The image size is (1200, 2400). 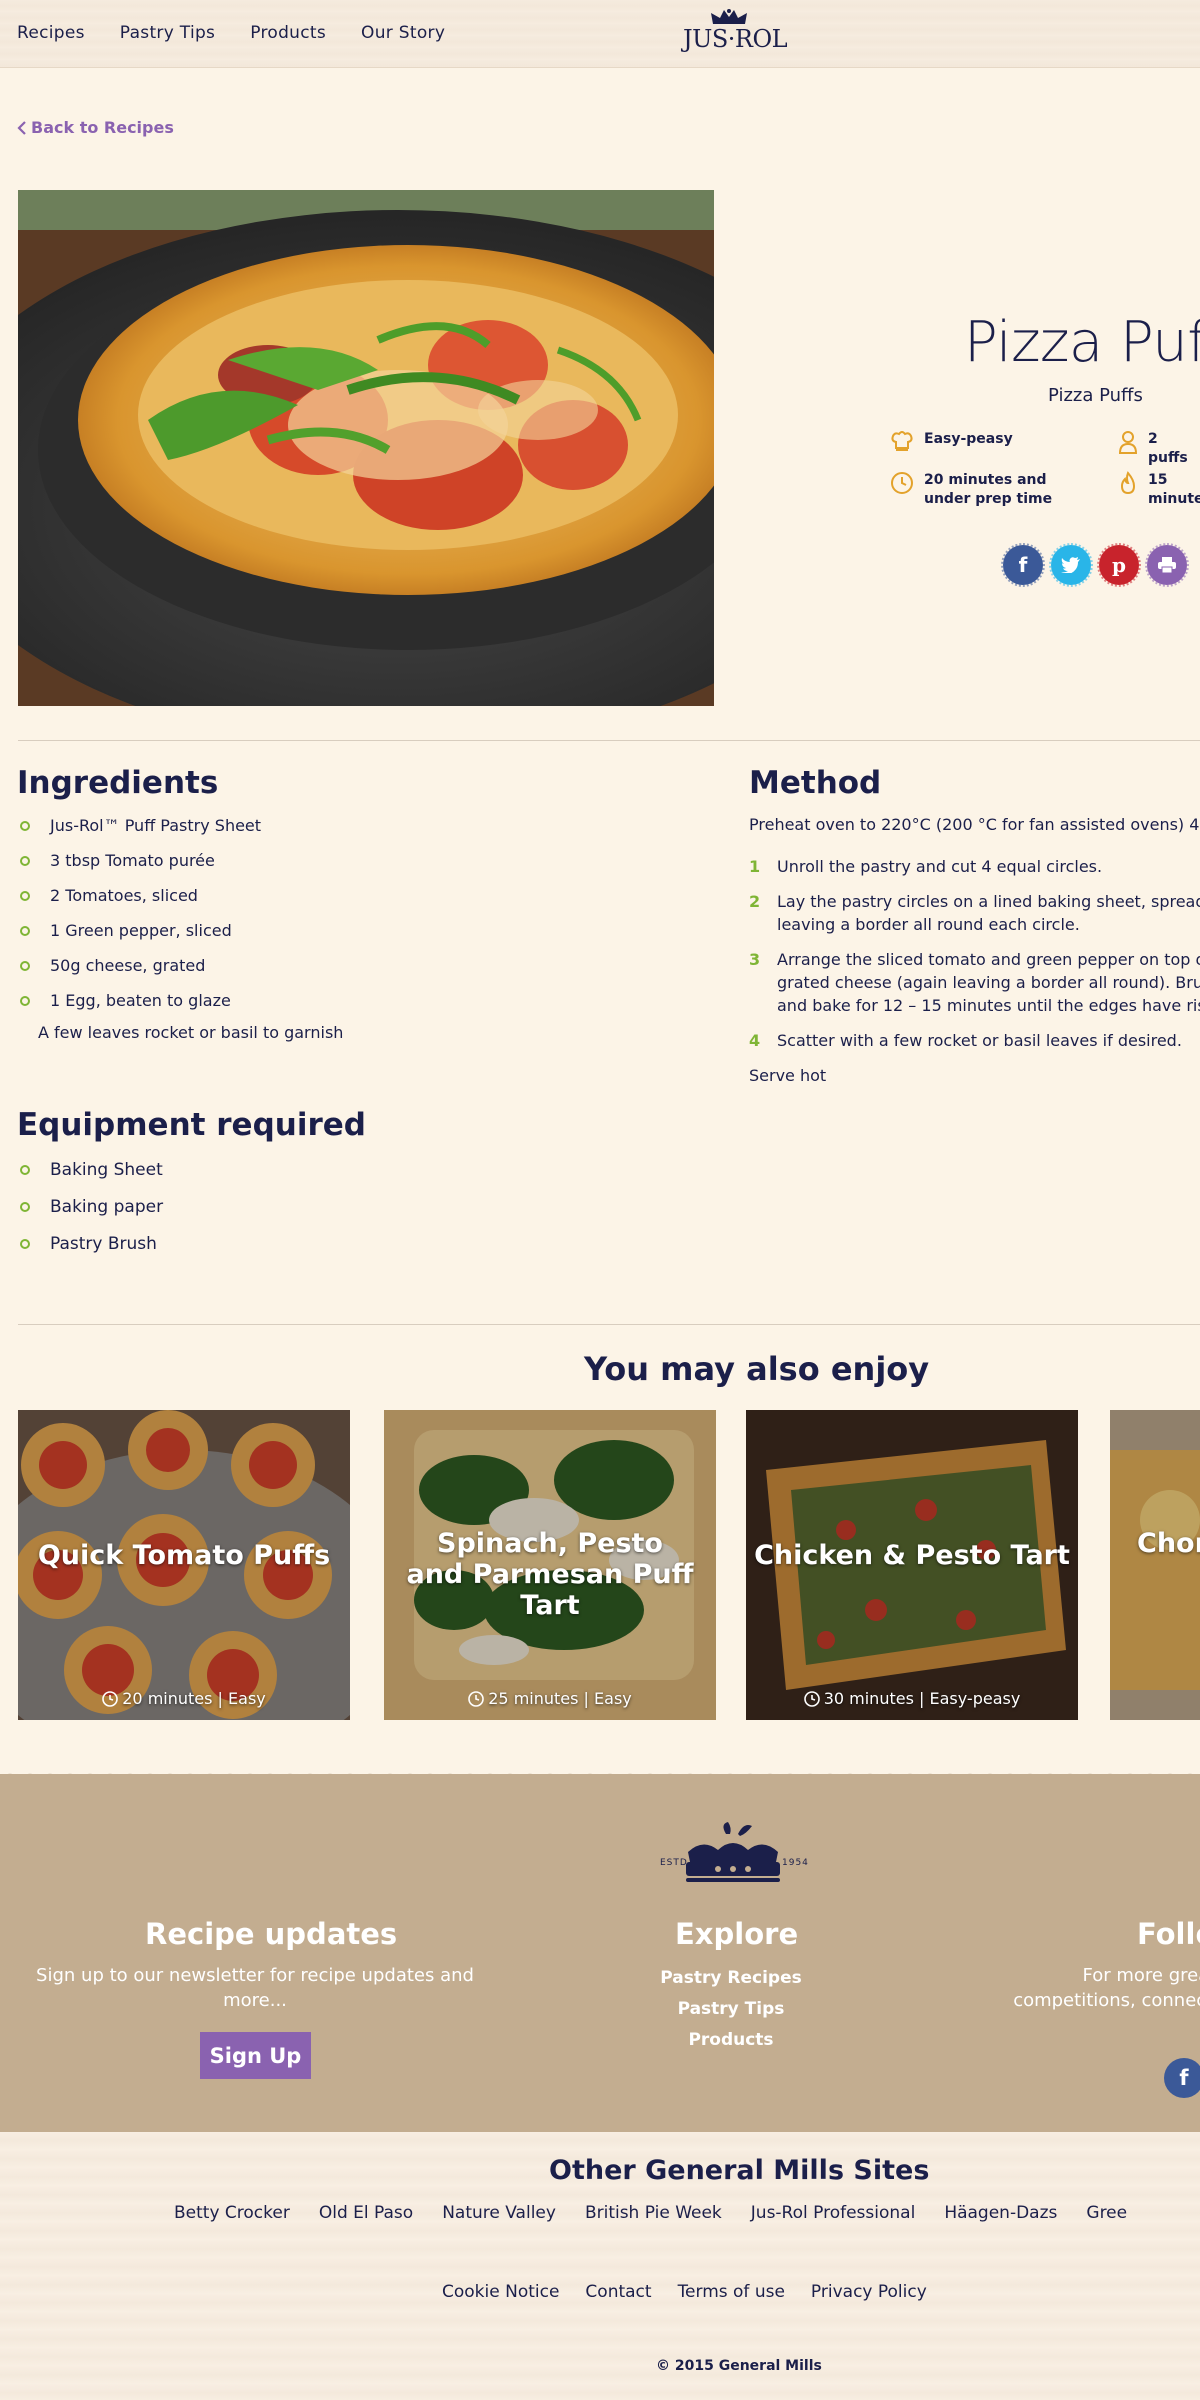 I want to click on method-heading: Method, so click(x=815, y=783).